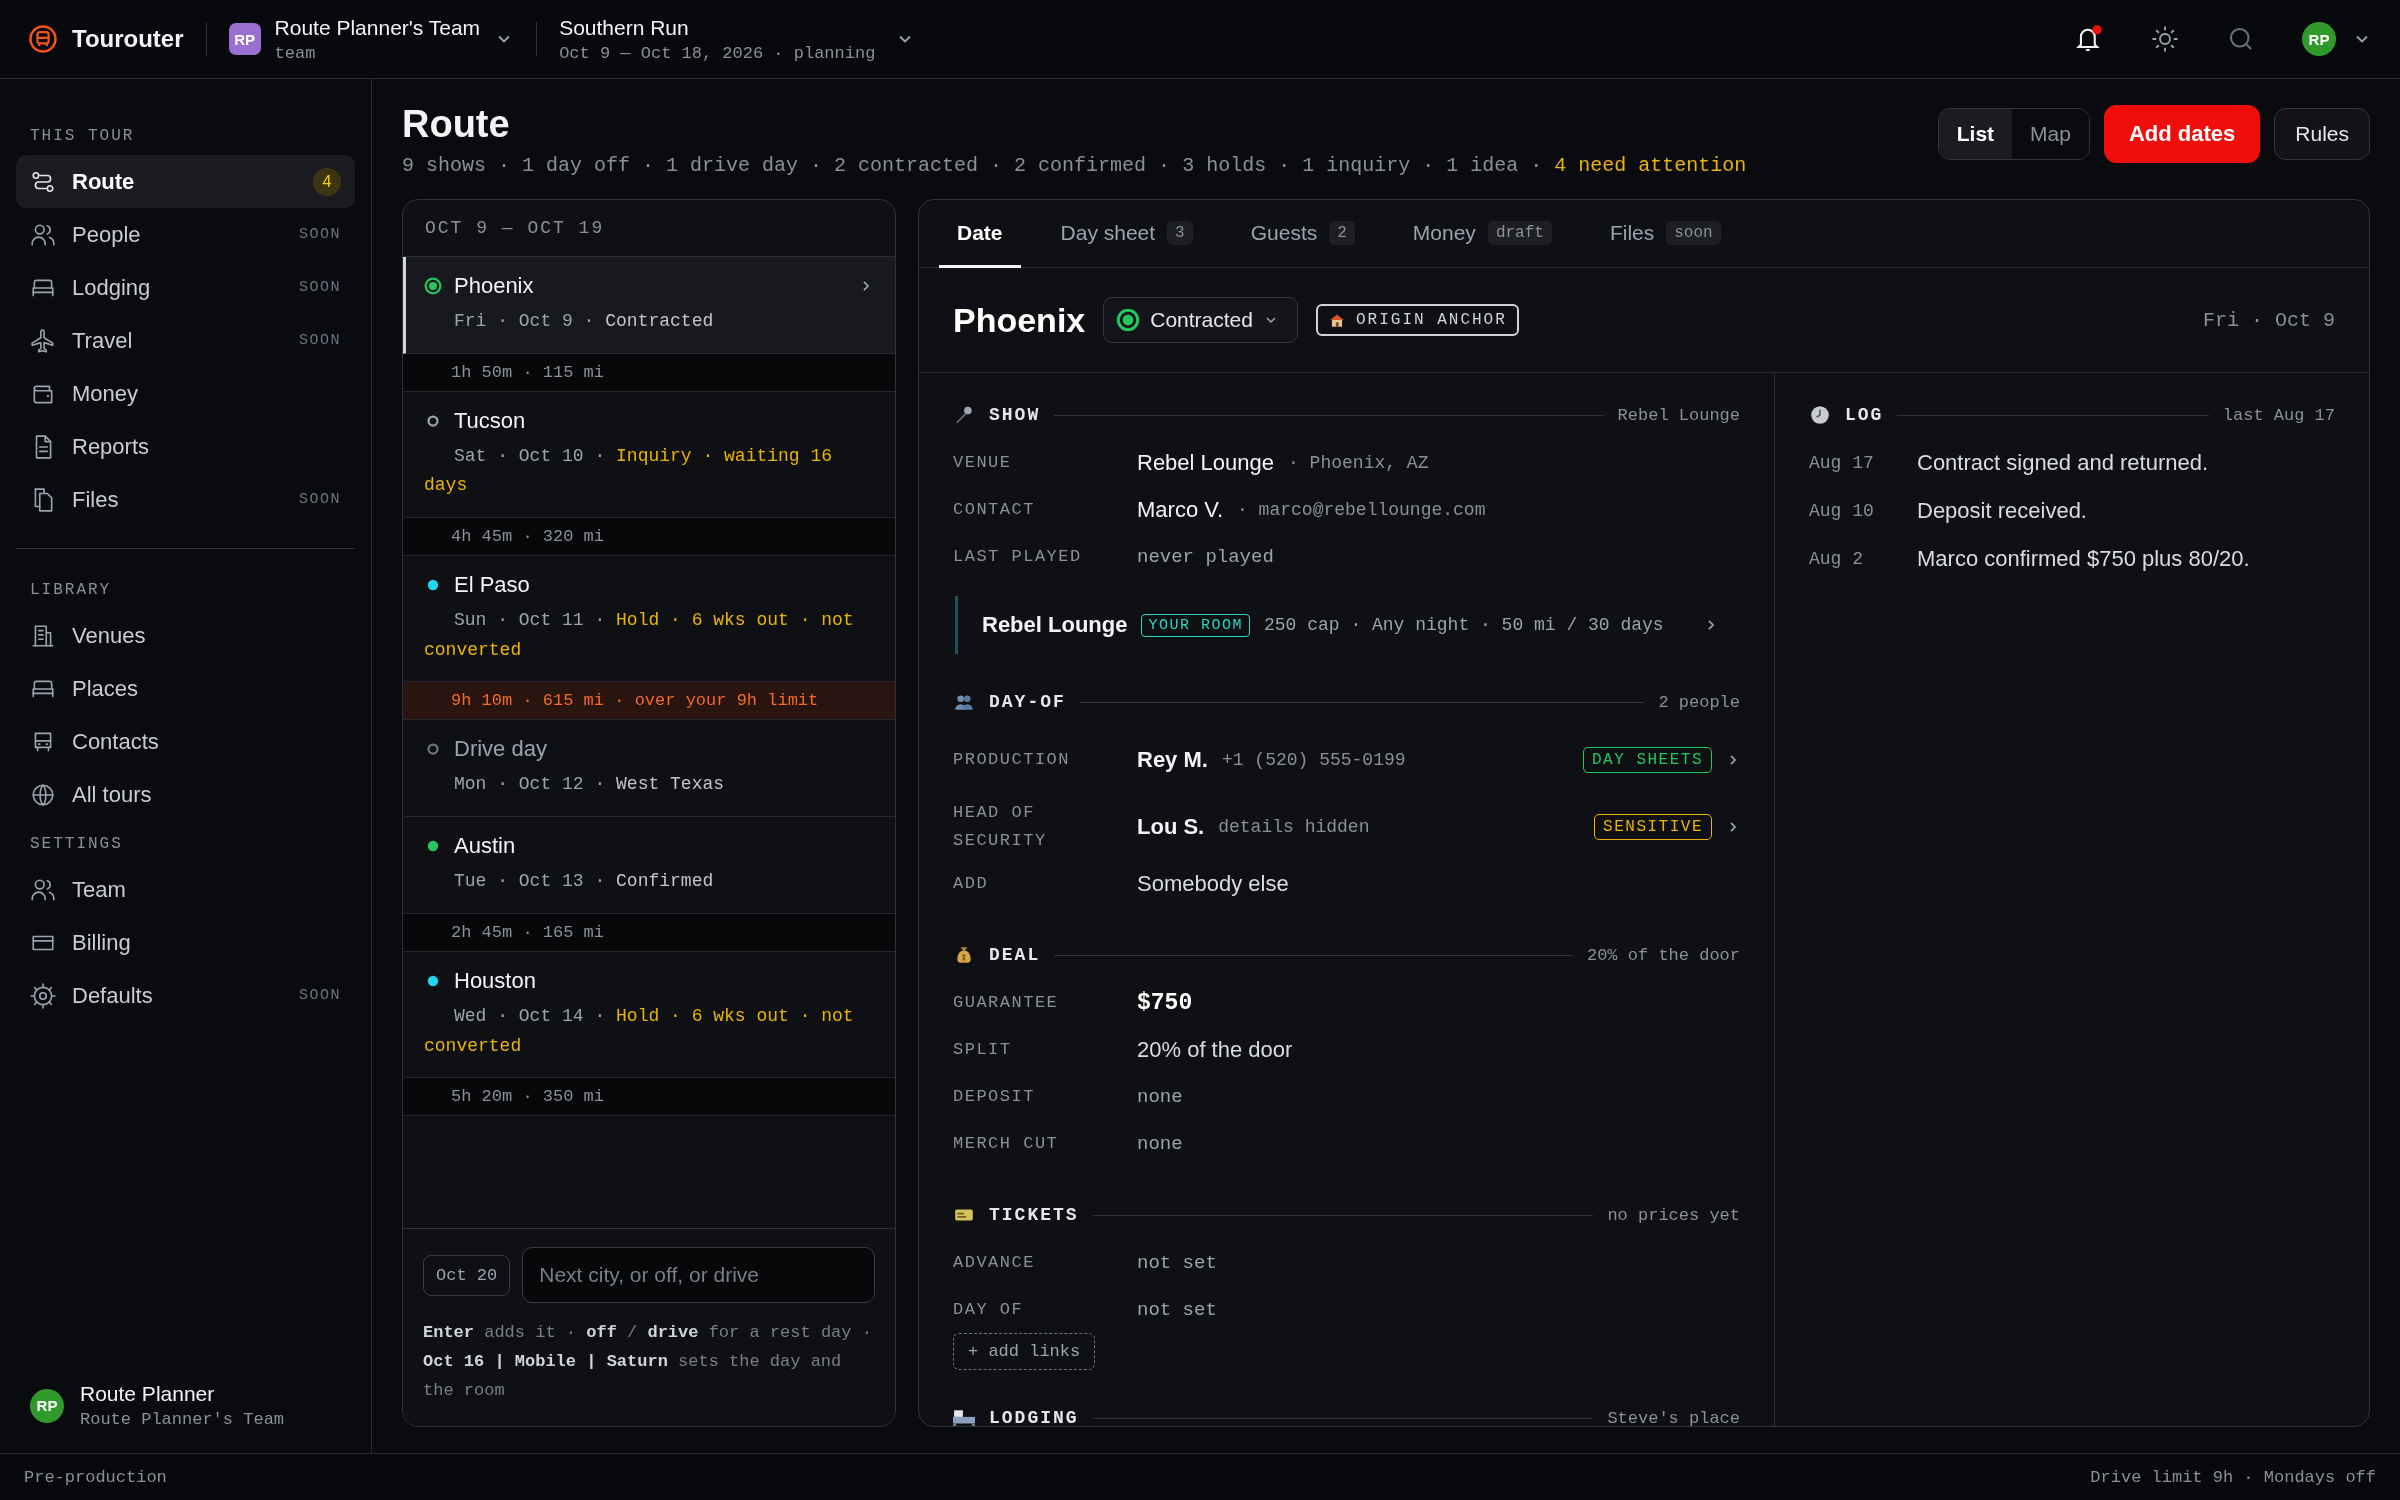 The width and height of the screenshot is (2400, 1500). I want to click on help-text: Enter adds it · off / drive for a rest day · Oct 16 | Mobile | Saturn sets the day and the room, so click(648, 1362).